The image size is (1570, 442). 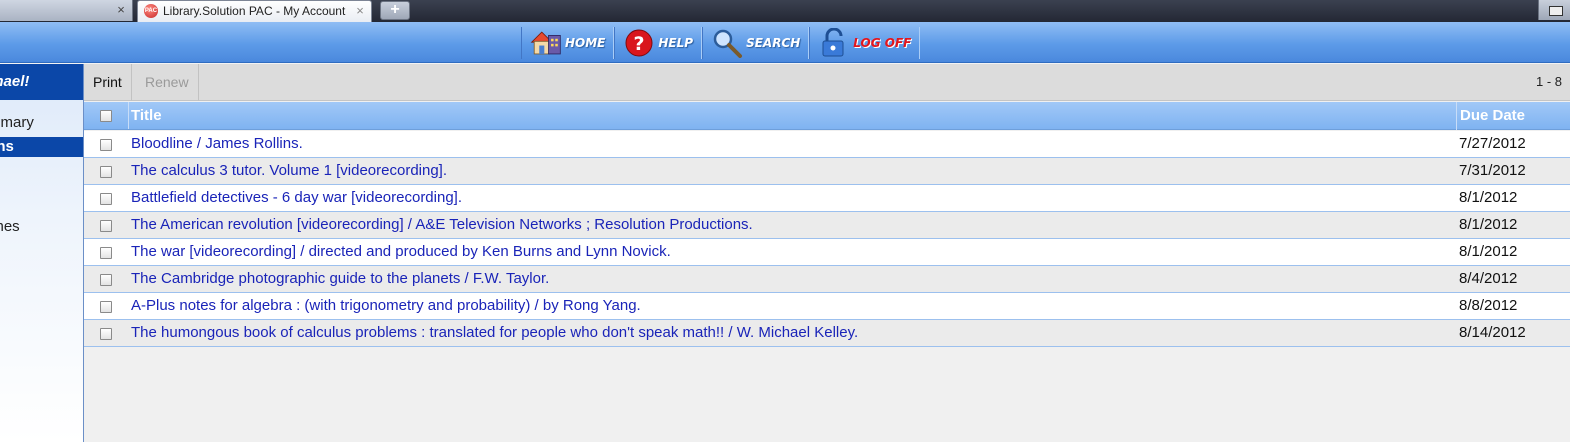 What do you see at coordinates (546, 43) in the screenshot?
I see `house-icon` at bounding box center [546, 43].